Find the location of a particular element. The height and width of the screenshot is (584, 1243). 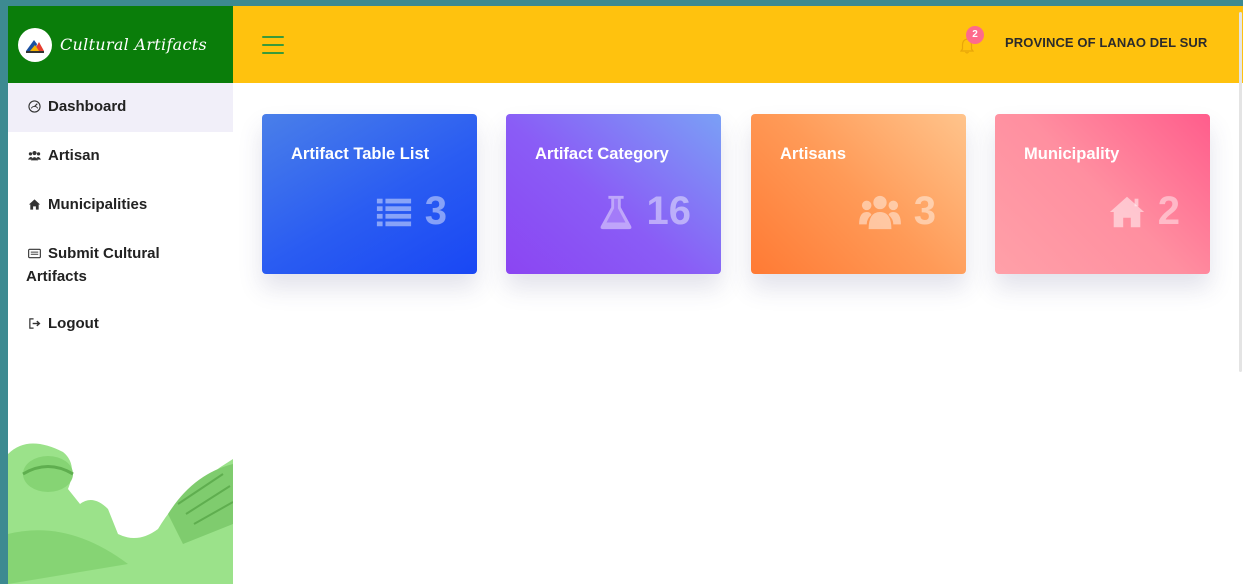

brand-bar: Cultural Artifacts is located at coordinates (120, 44).